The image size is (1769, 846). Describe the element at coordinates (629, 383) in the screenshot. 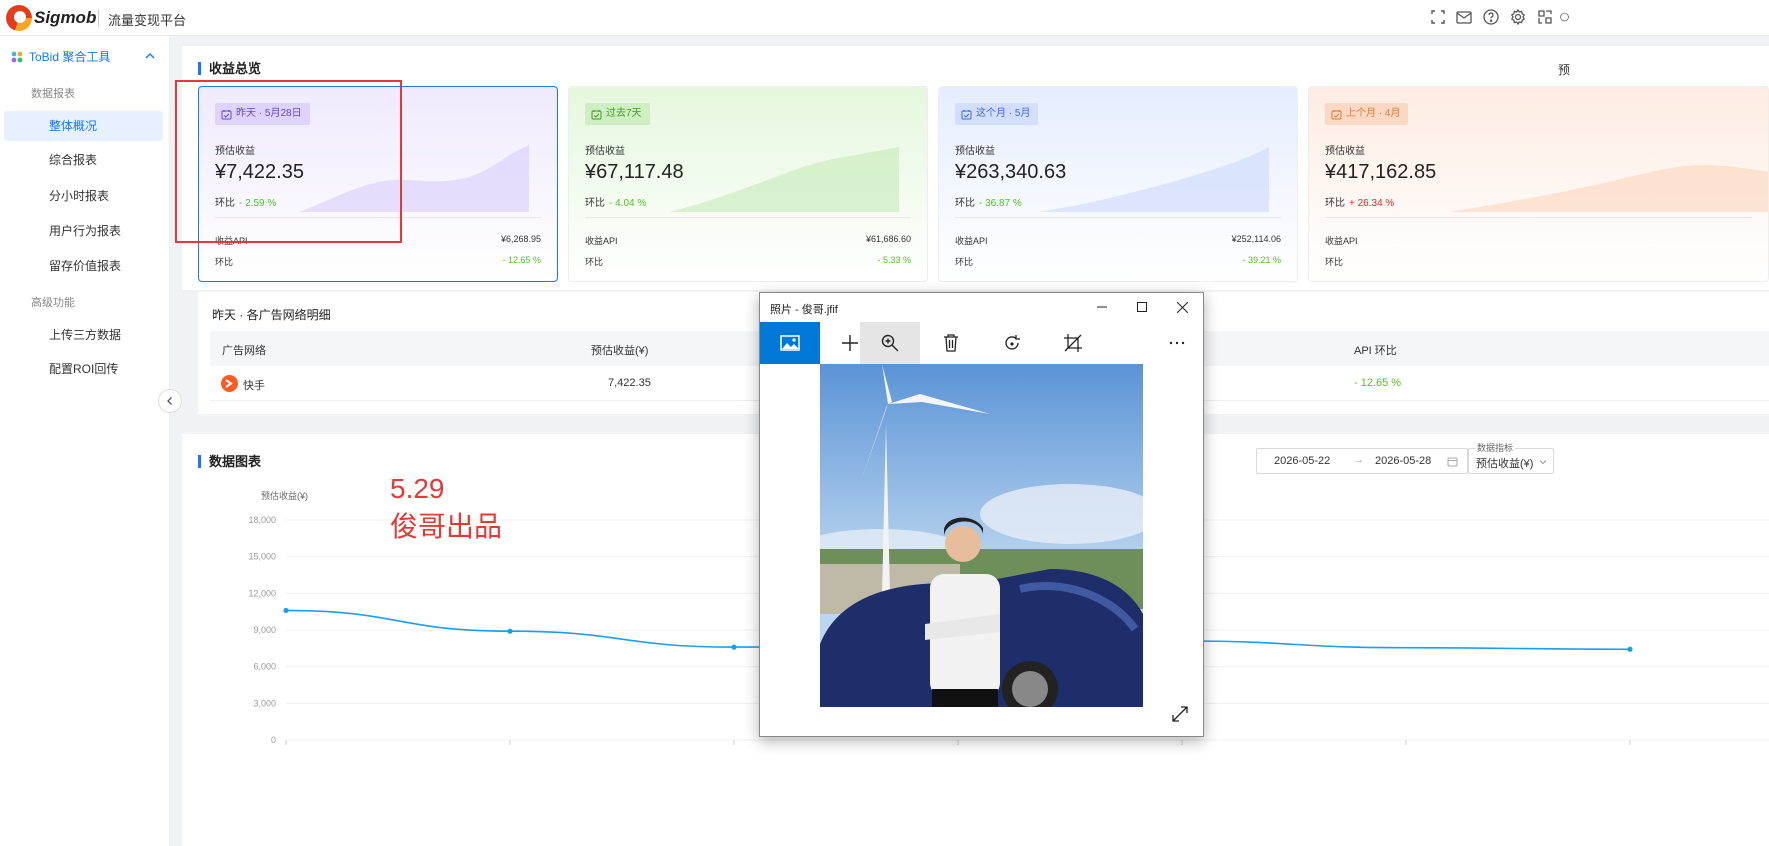

I see `revenue-value: 7,422.35` at that location.